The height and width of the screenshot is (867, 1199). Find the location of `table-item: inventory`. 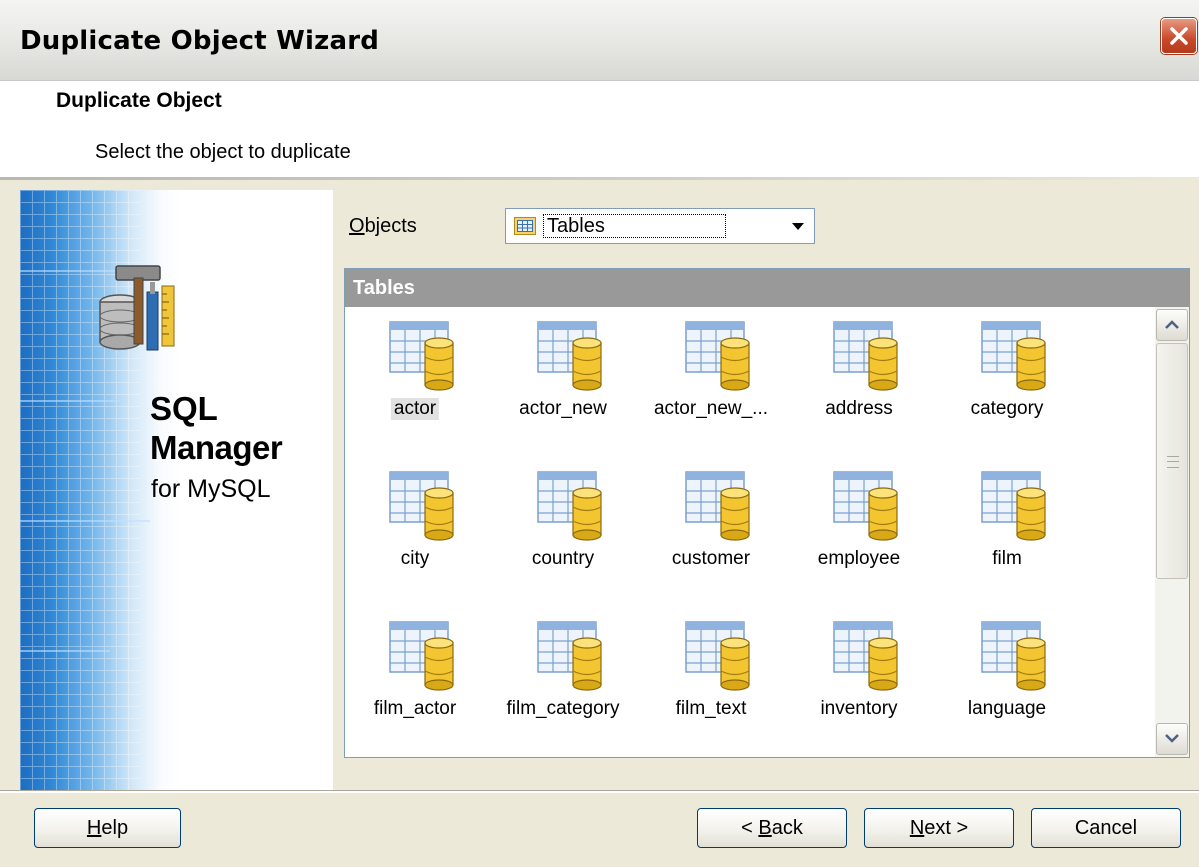

table-item: inventory is located at coordinates (859, 681).